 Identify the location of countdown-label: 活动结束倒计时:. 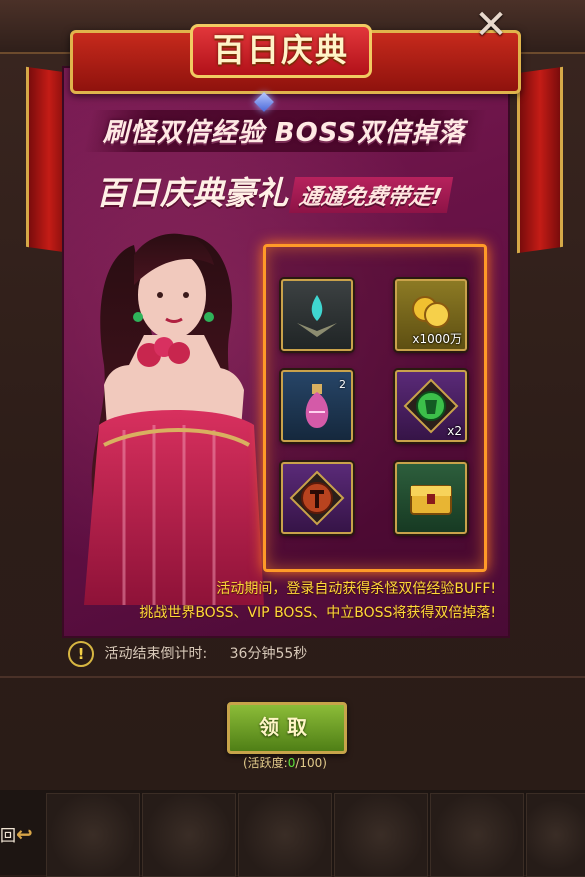
(156, 654).